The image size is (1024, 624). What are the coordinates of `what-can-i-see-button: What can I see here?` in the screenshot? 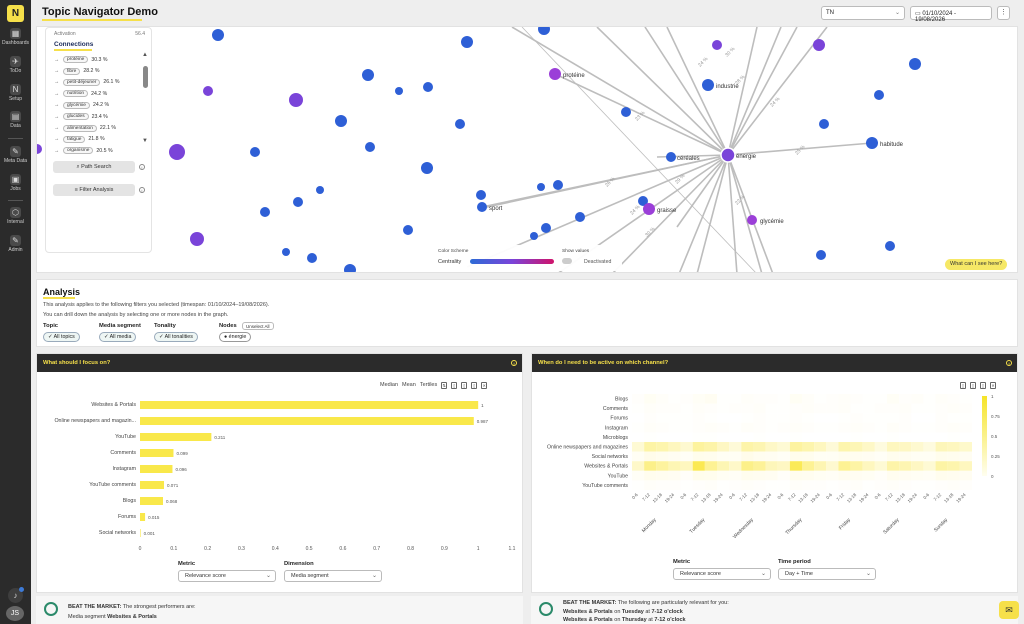 It's located at (976, 264).